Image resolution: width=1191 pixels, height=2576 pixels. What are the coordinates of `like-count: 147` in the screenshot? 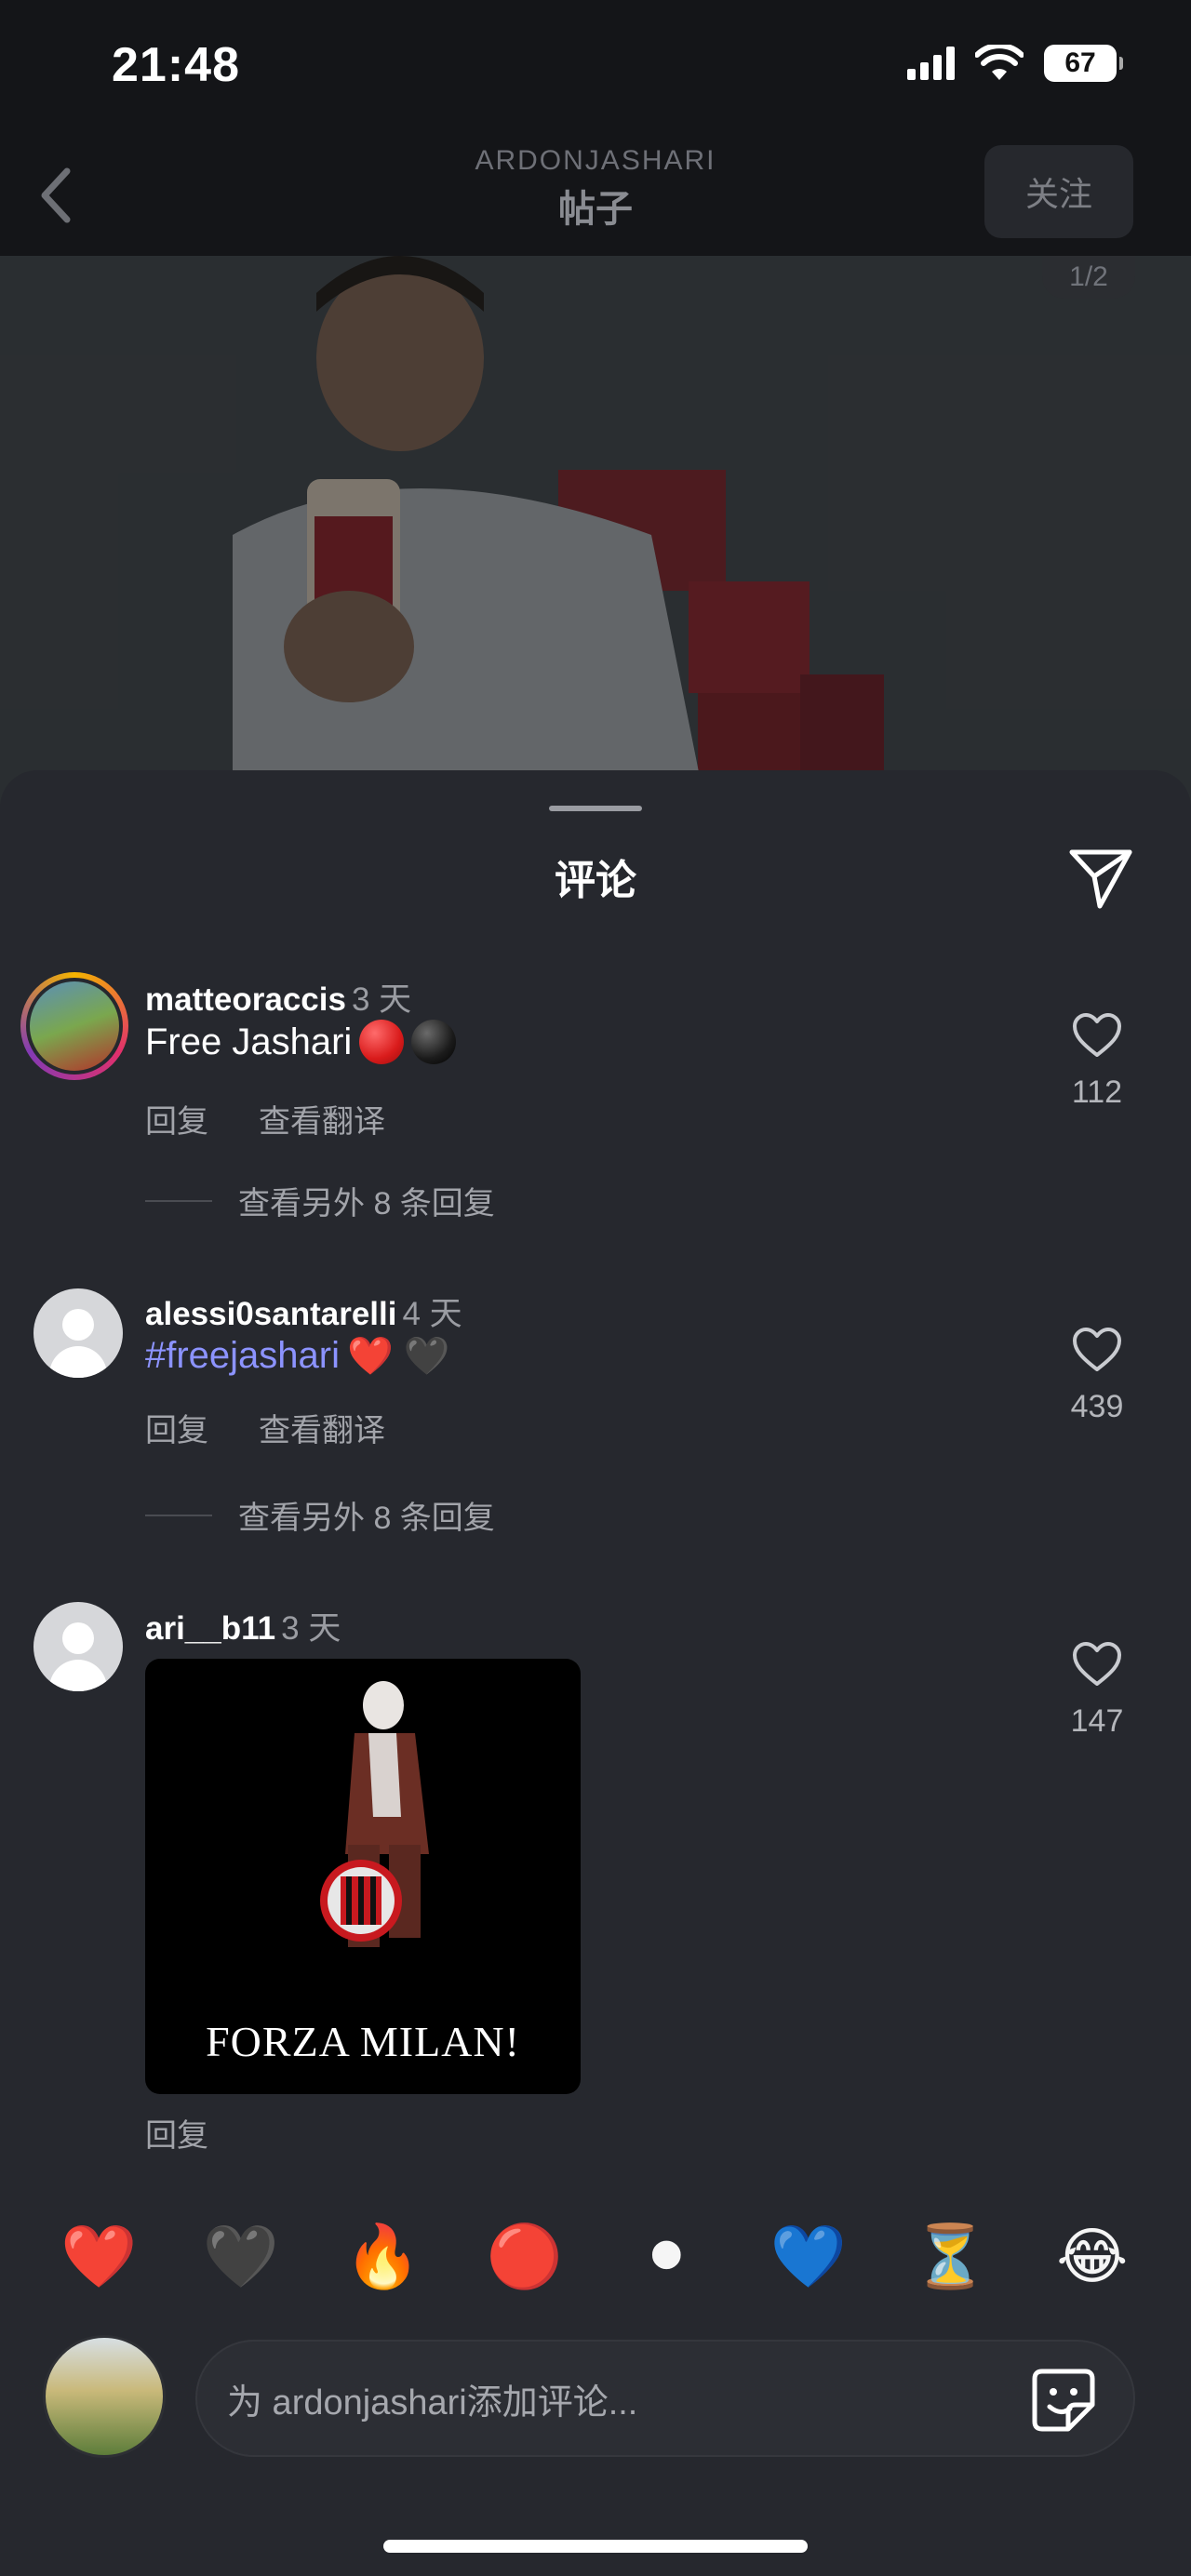 It's located at (1097, 1721).